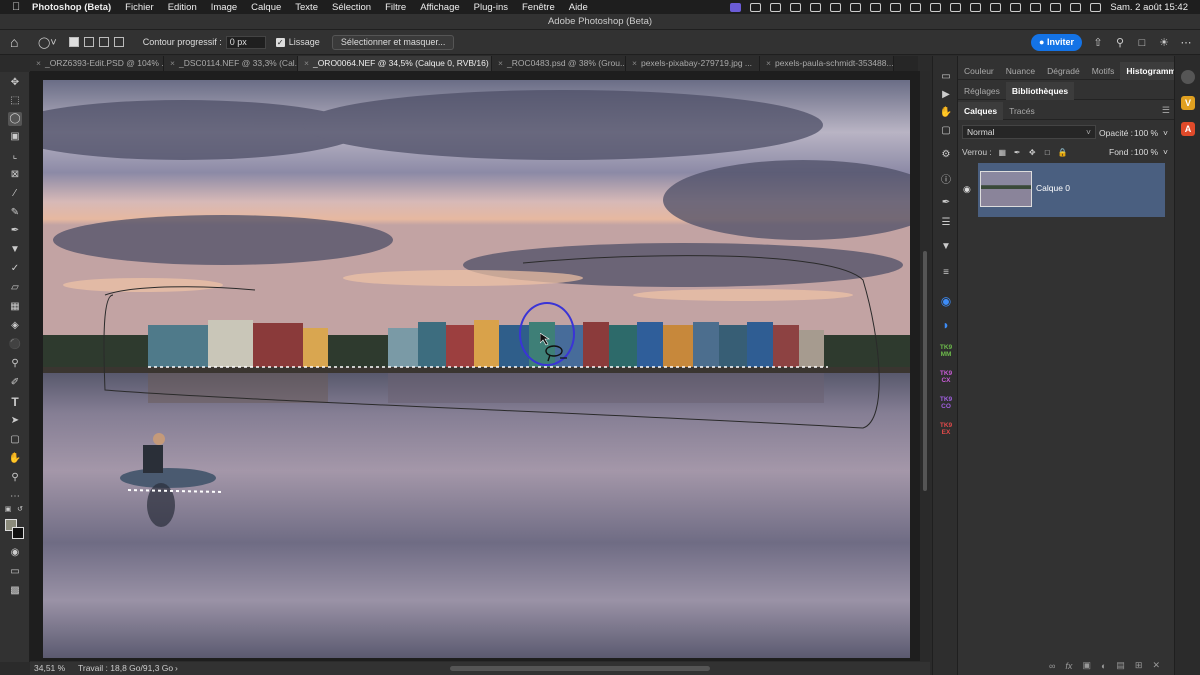 Image resolution: width=1200 pixels, height=675 pixels. Describe the element at coordinates (15, 326) in the screenshot. I see `blur-tool-icon: ◈` at that location.